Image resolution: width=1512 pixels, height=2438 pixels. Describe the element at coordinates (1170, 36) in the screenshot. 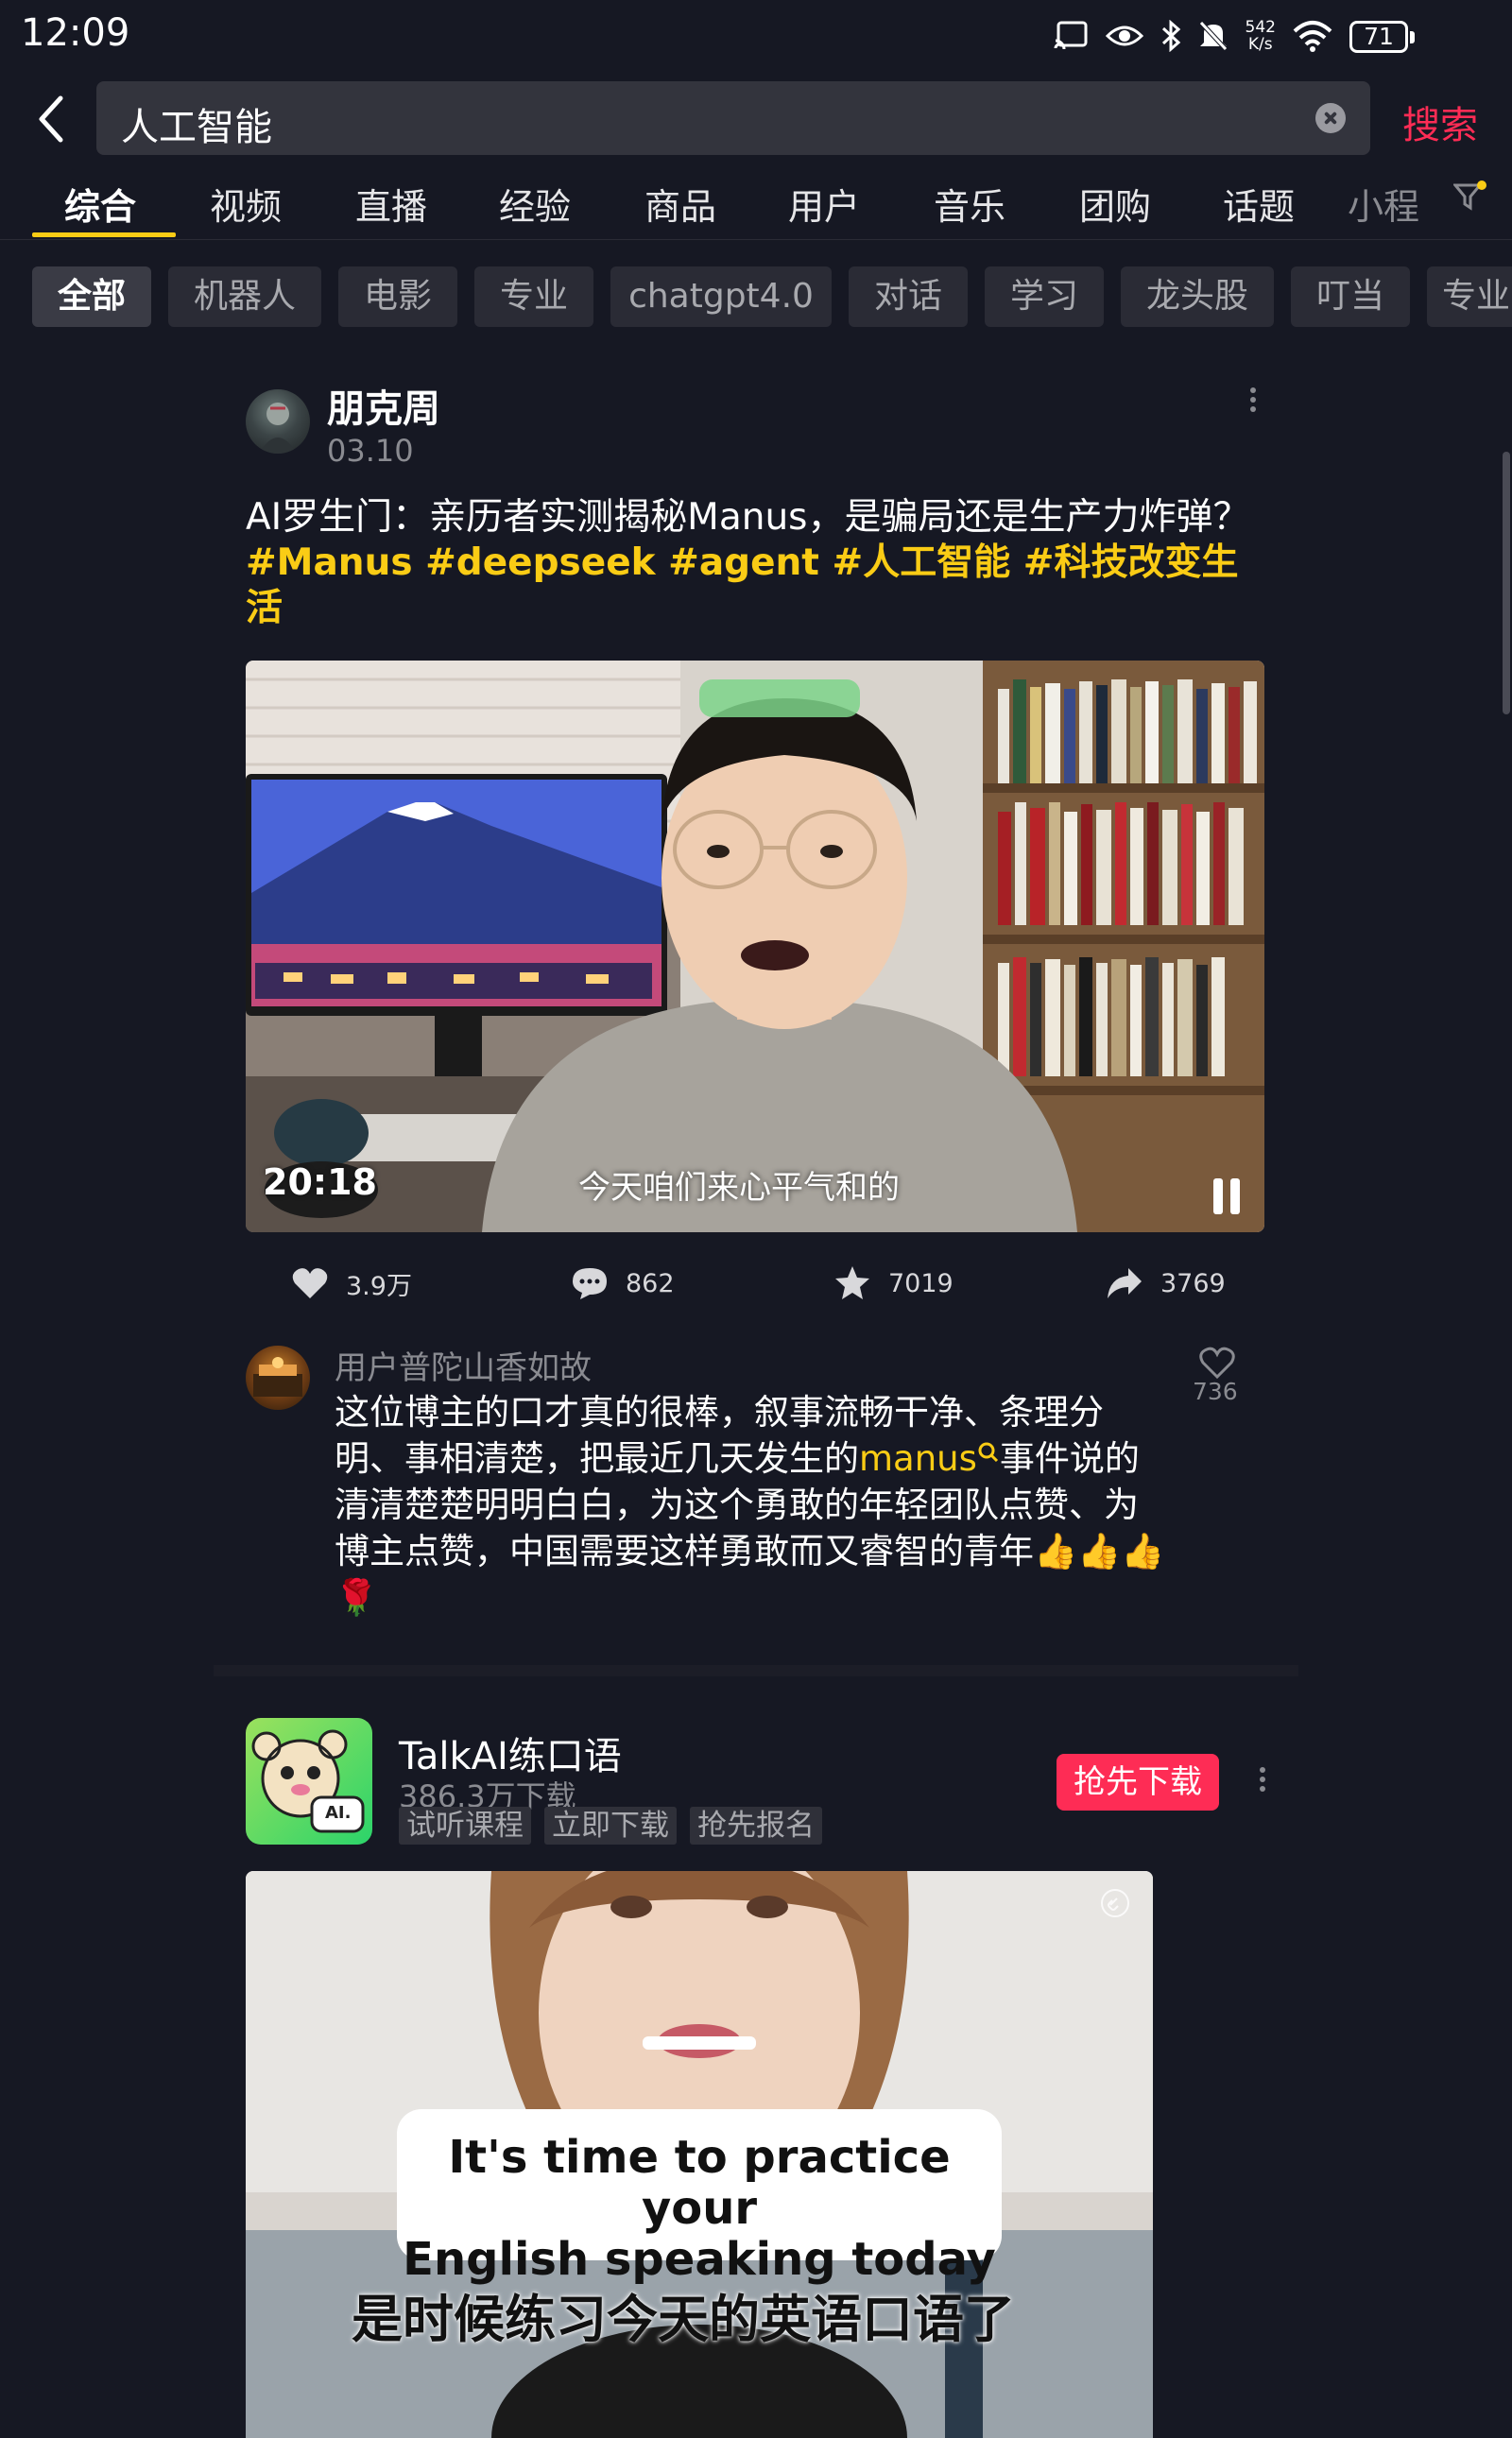

I see `bluetooth-icon` at that location.